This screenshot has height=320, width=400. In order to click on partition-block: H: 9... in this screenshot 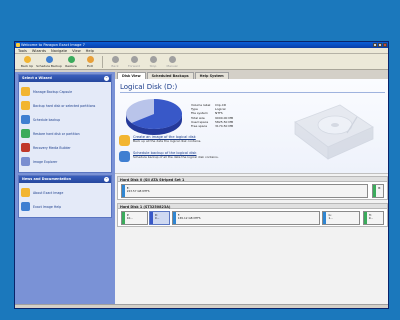, I will do `click(373, 218)`.